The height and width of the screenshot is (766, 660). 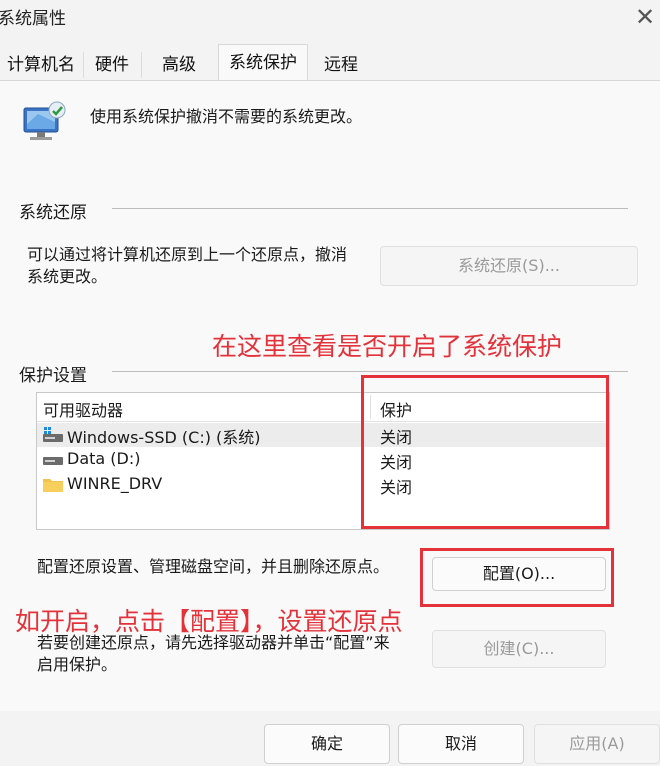 I want to click on close-icon: ✕, so click(x=645, y=17).